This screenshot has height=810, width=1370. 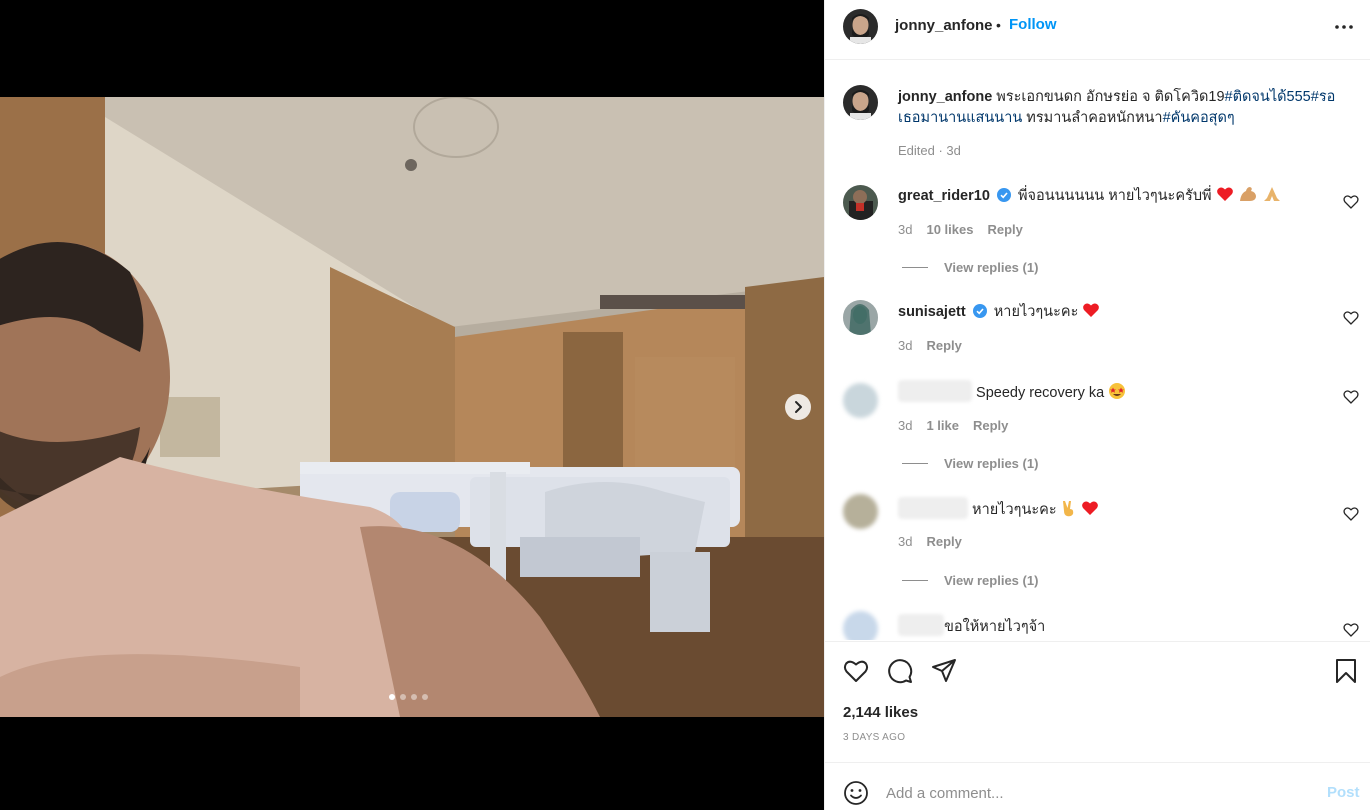 What do you see at coordinates (880, 712) in the screenshot?
I see `likes-count: 2,144 likes` at bounding box center [880, 712].